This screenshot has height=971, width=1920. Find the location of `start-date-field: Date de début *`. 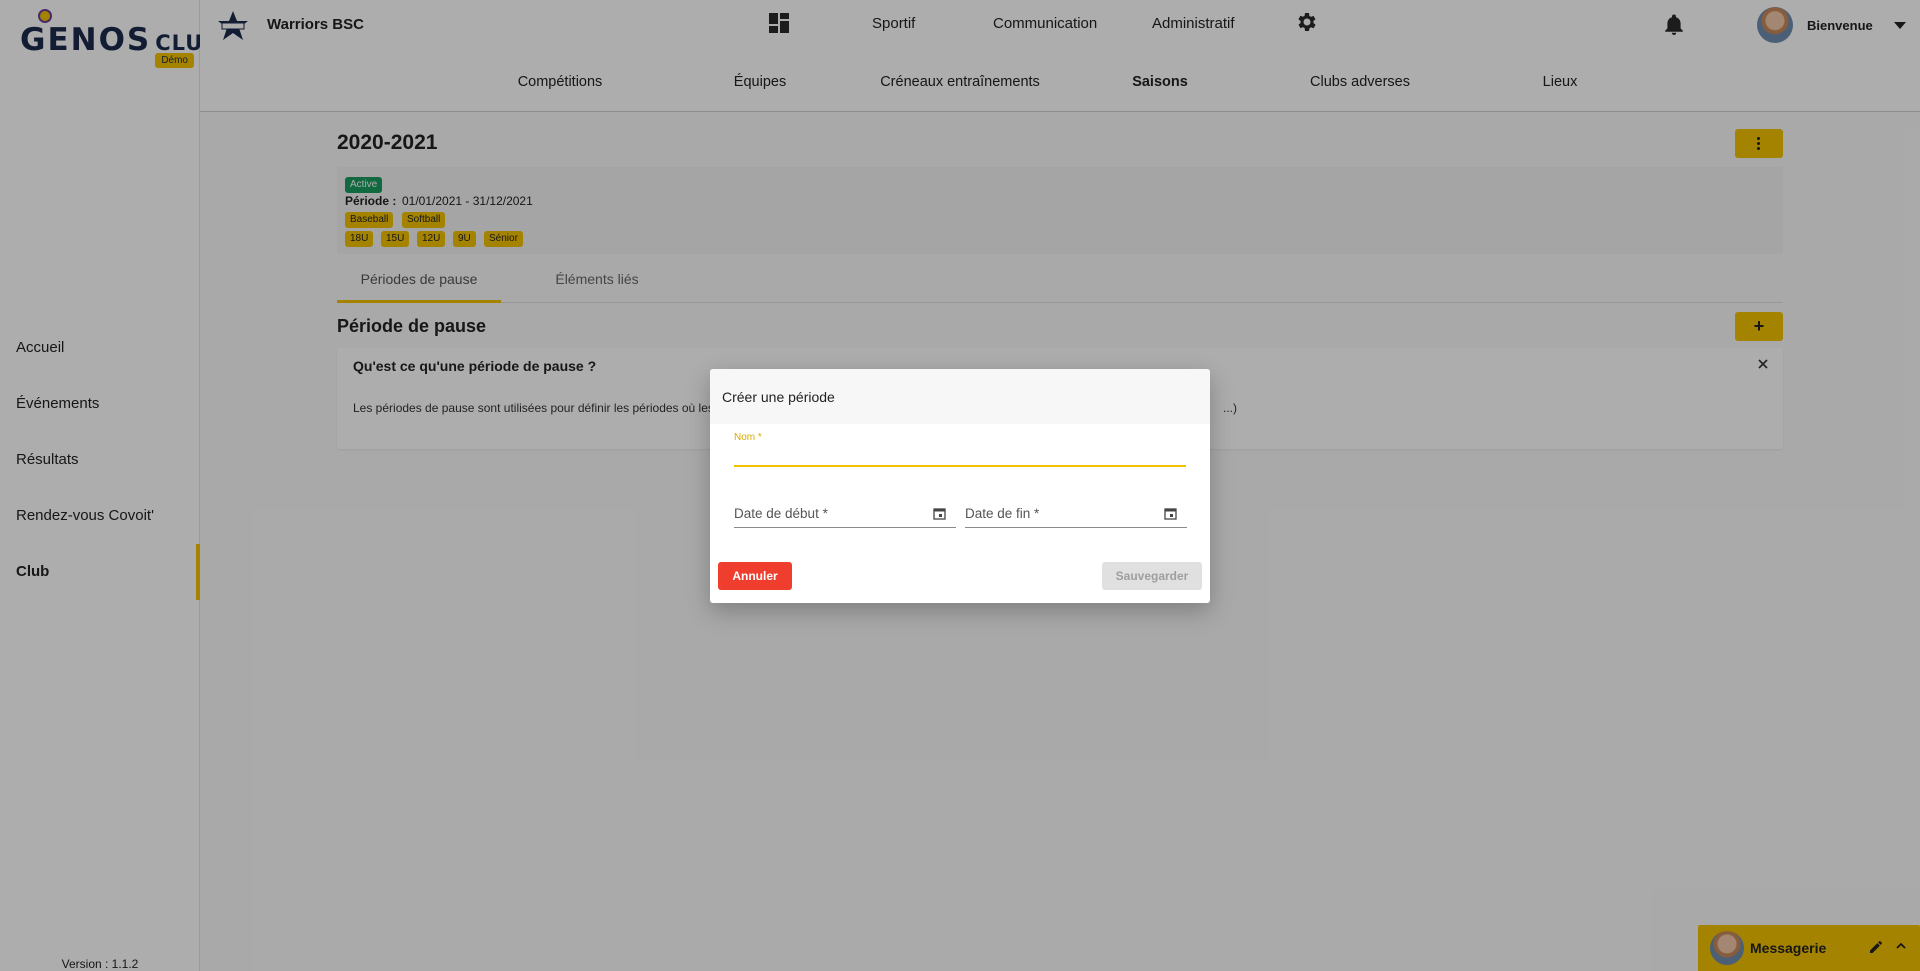

start-date-field: Date de début * is located at coordinates (845, 513).